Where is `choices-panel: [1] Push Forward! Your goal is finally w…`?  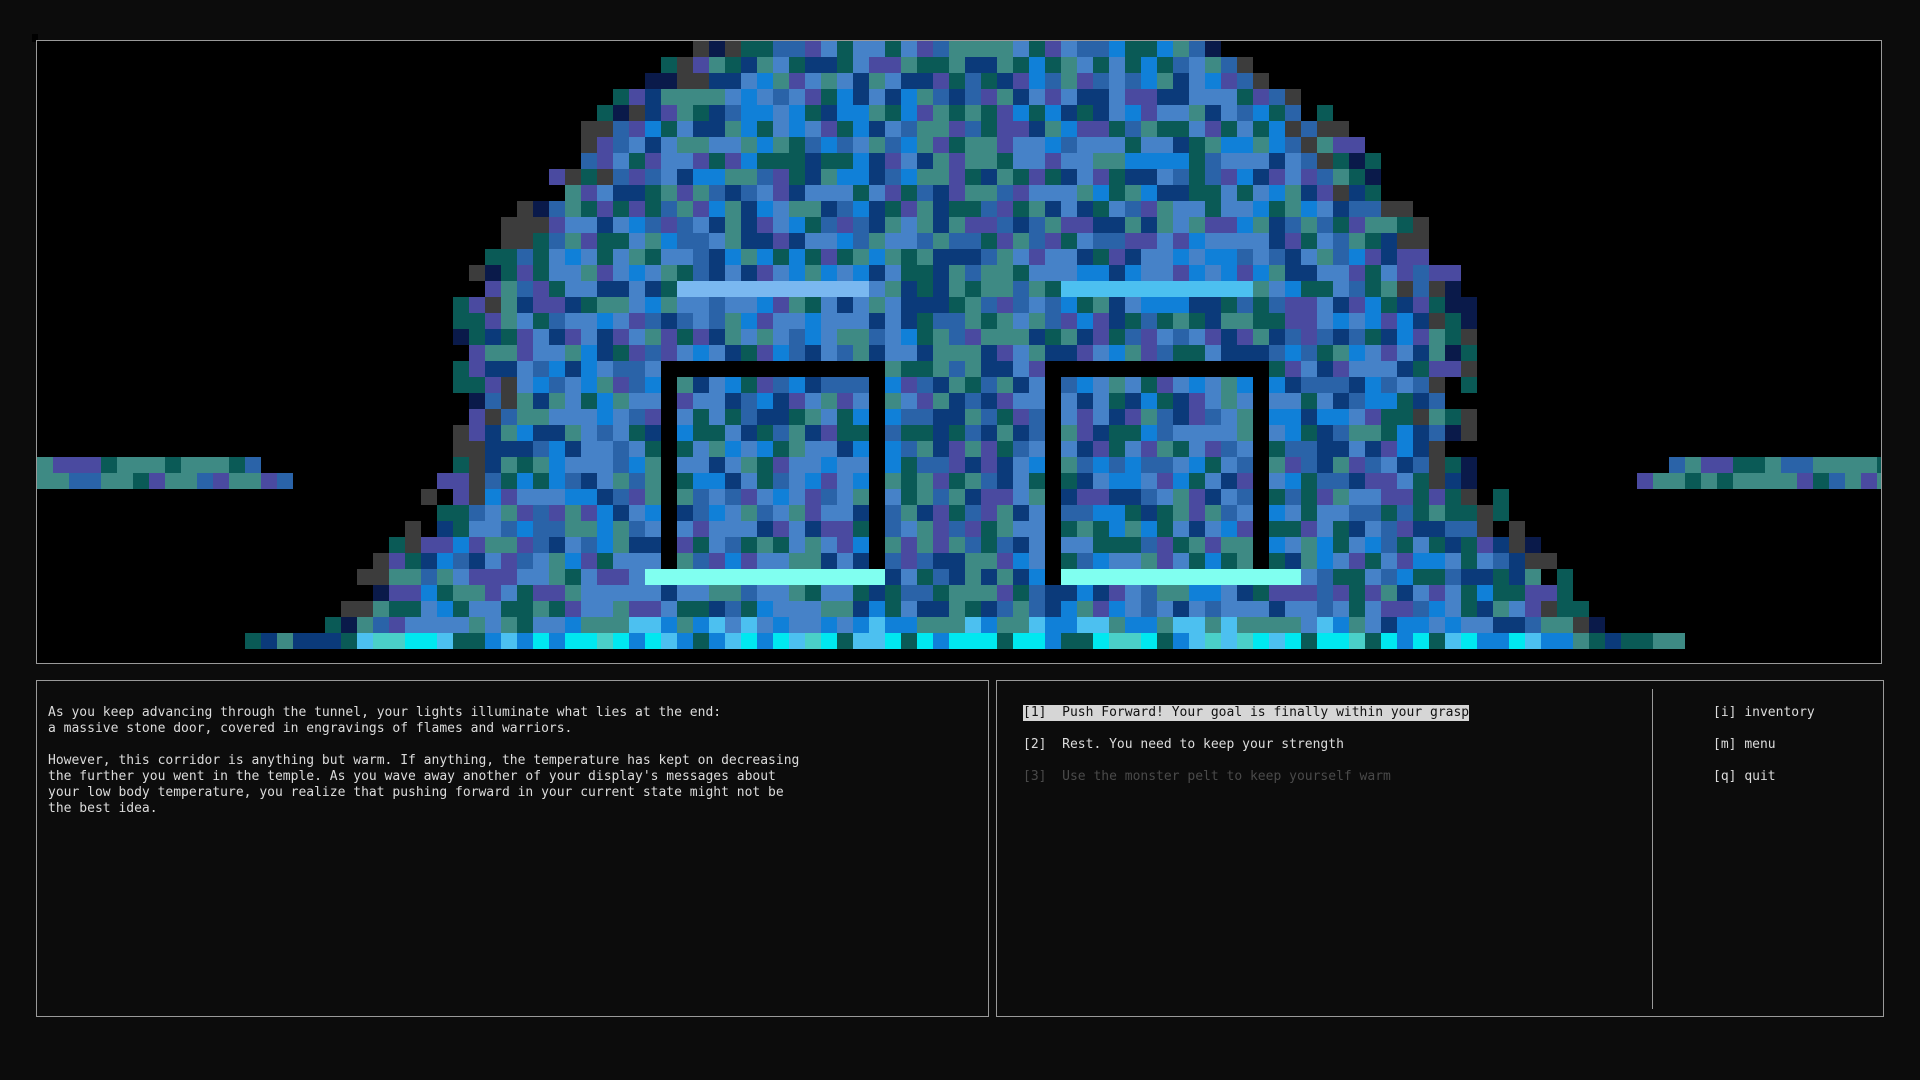
choices-panel: [1] Push Forward! Your goal is finally w… is located at coordinates (1440, 848).